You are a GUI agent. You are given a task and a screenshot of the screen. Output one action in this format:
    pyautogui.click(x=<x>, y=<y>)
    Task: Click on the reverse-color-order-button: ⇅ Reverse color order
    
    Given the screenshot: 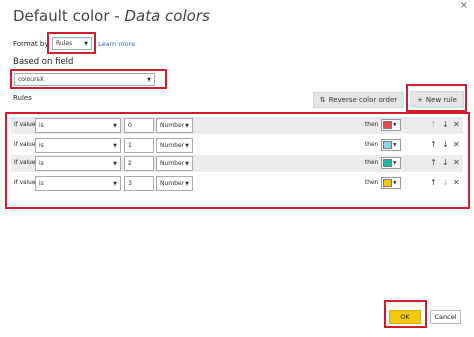 What is the action you would take?
    pyautogui.click(x=358, y=100)
    